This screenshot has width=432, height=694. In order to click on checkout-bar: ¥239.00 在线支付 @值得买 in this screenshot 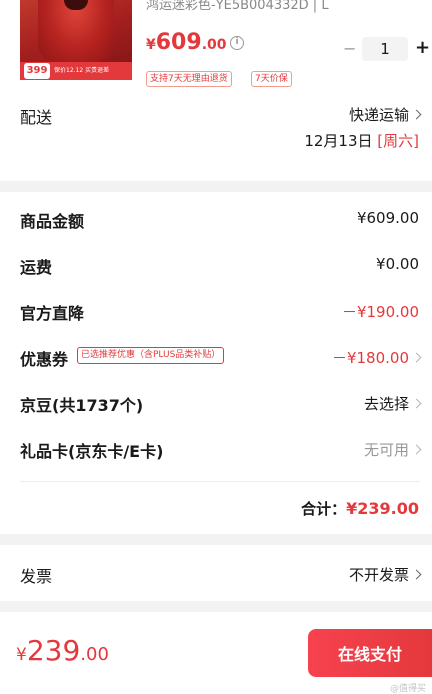, I will do `click(216, 653)`.